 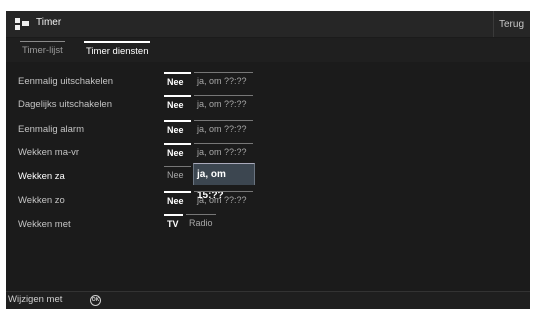 I want to click on tab-timer-list: Timer-lijst, so click(x=42, y=50).